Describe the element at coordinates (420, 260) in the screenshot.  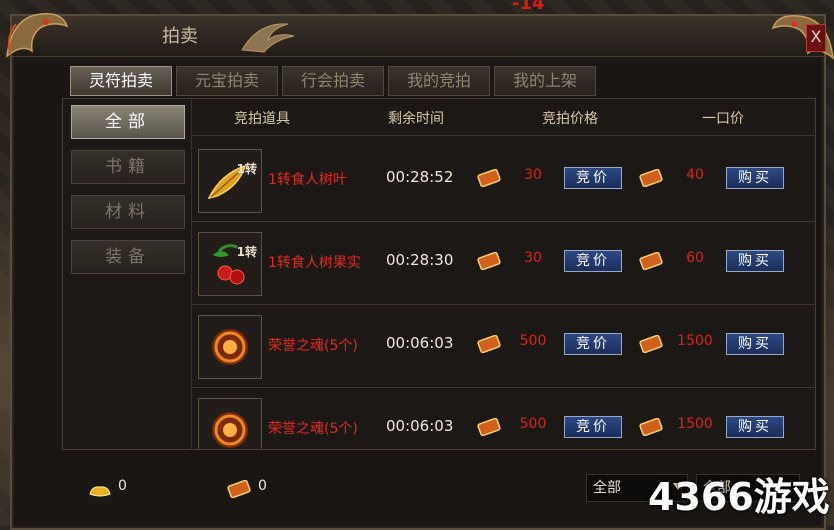
I see `time-remaining: 00:28:30` at that location.